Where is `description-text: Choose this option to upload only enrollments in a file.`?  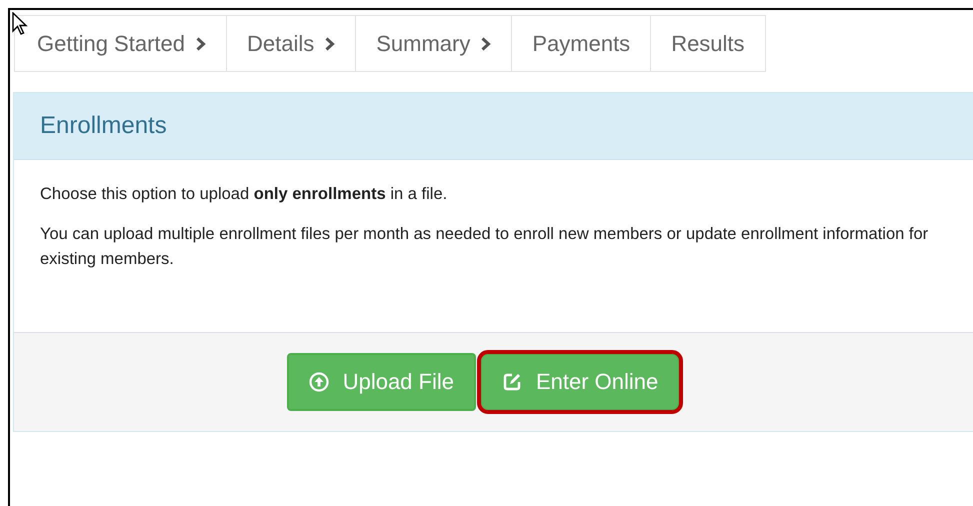
description-text: Choose this option to upload only enrollments in a file. is located at coordinates (244, 194).